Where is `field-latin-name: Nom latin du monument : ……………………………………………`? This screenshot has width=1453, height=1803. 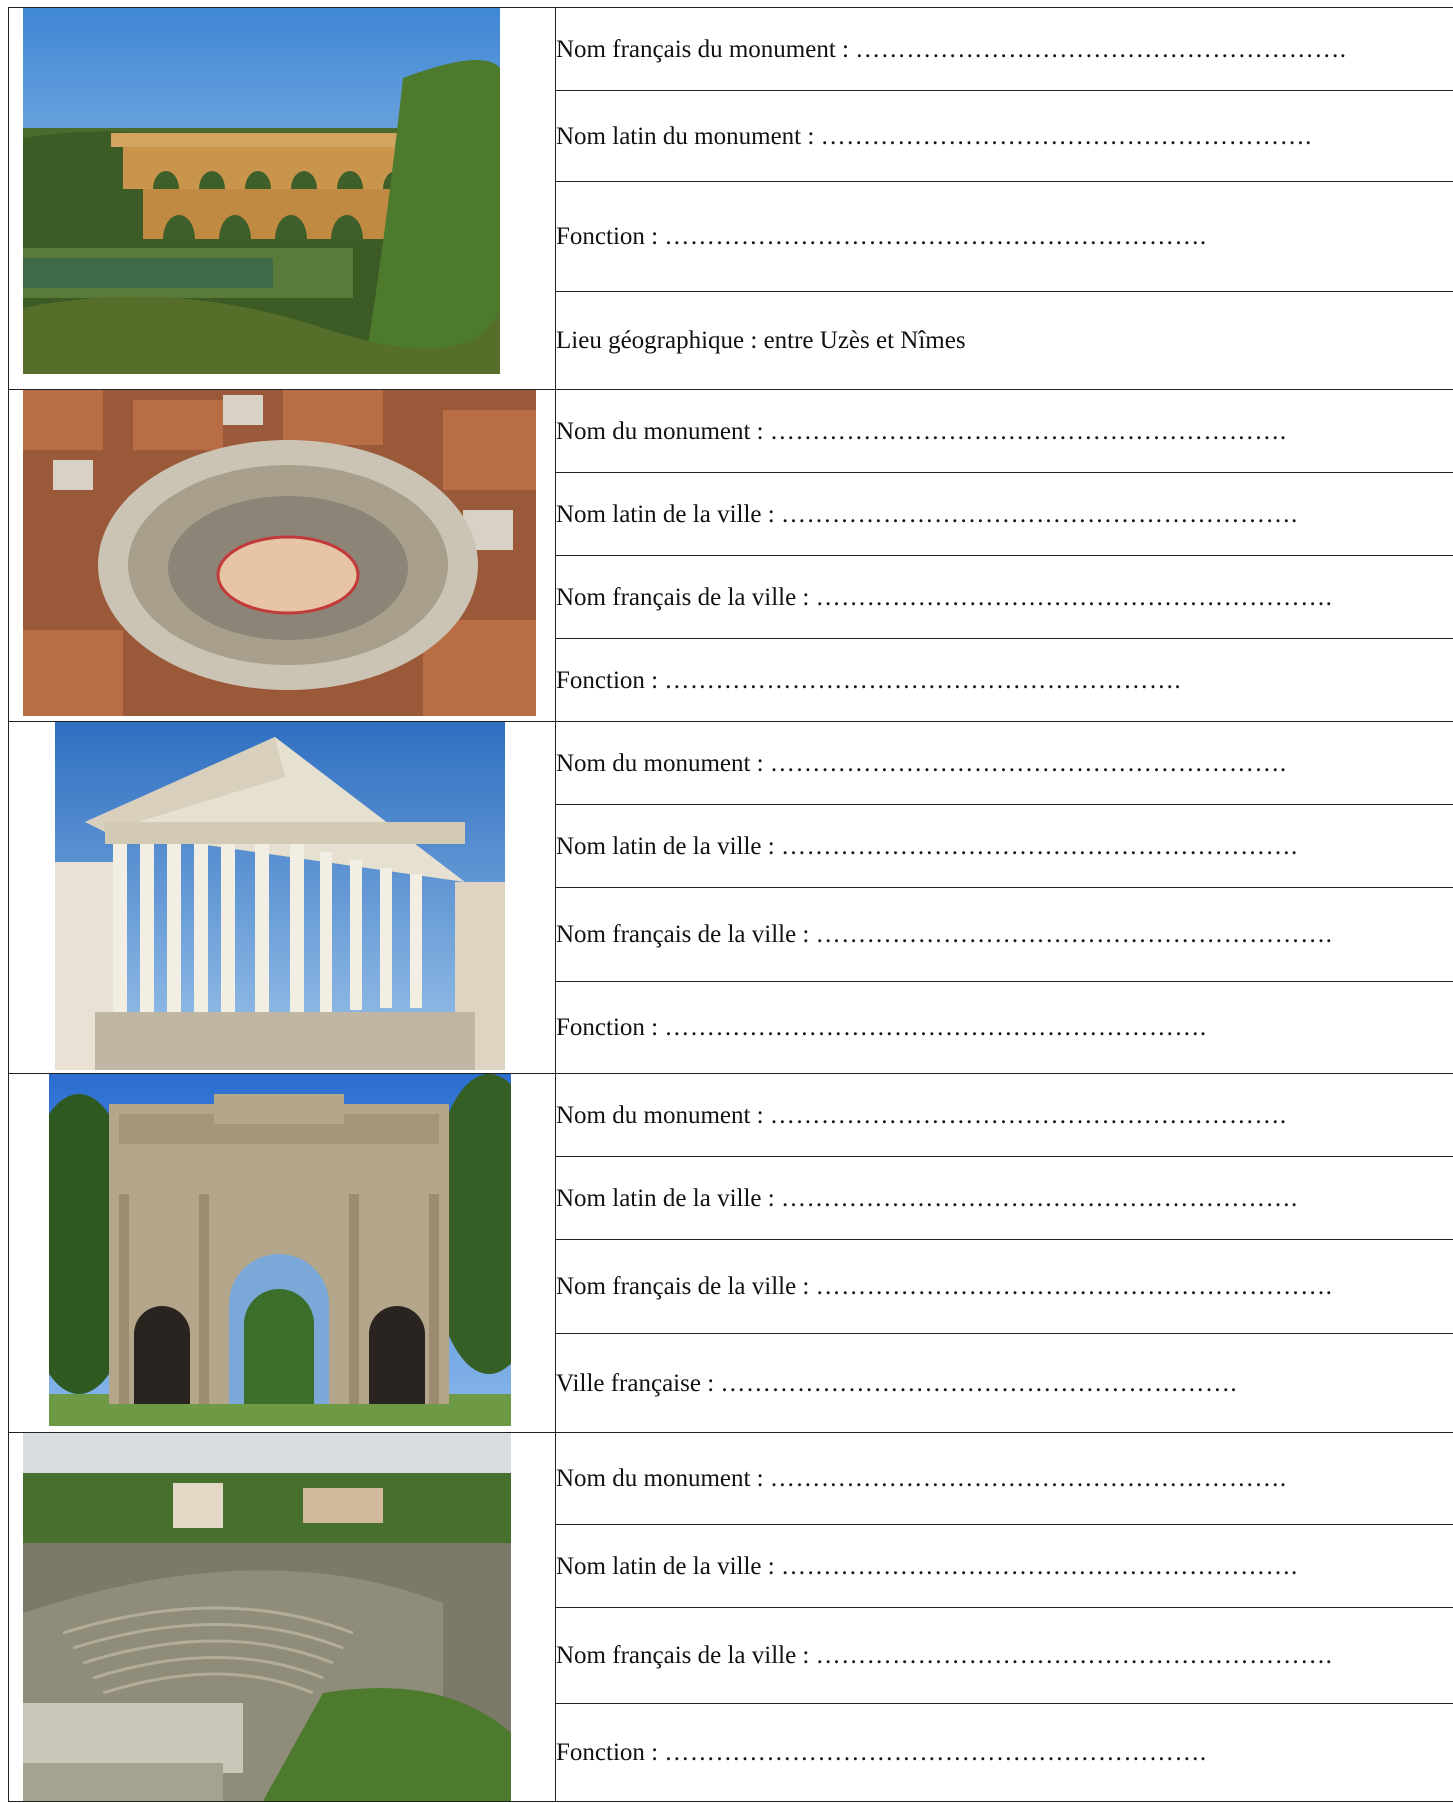
field-latin-name: Nom latin du monument : …………………………………………… is located at coordinates (1004, 136).